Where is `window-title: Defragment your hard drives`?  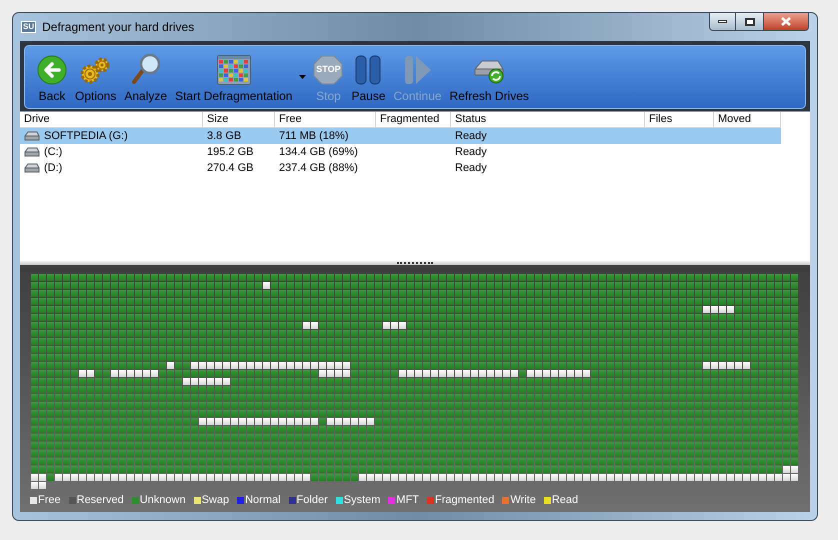
window-title: Defragment your hard drives is located at coordinates (118, 27).